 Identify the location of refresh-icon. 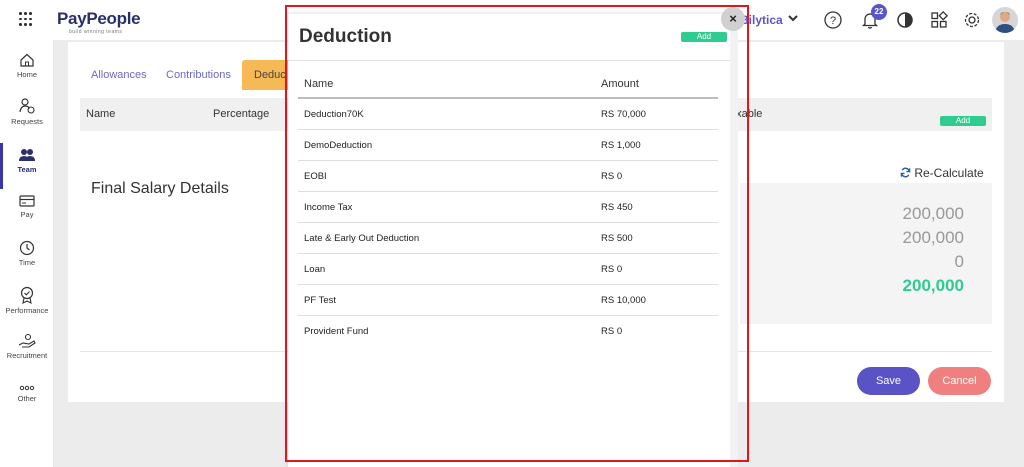
(905, 172).